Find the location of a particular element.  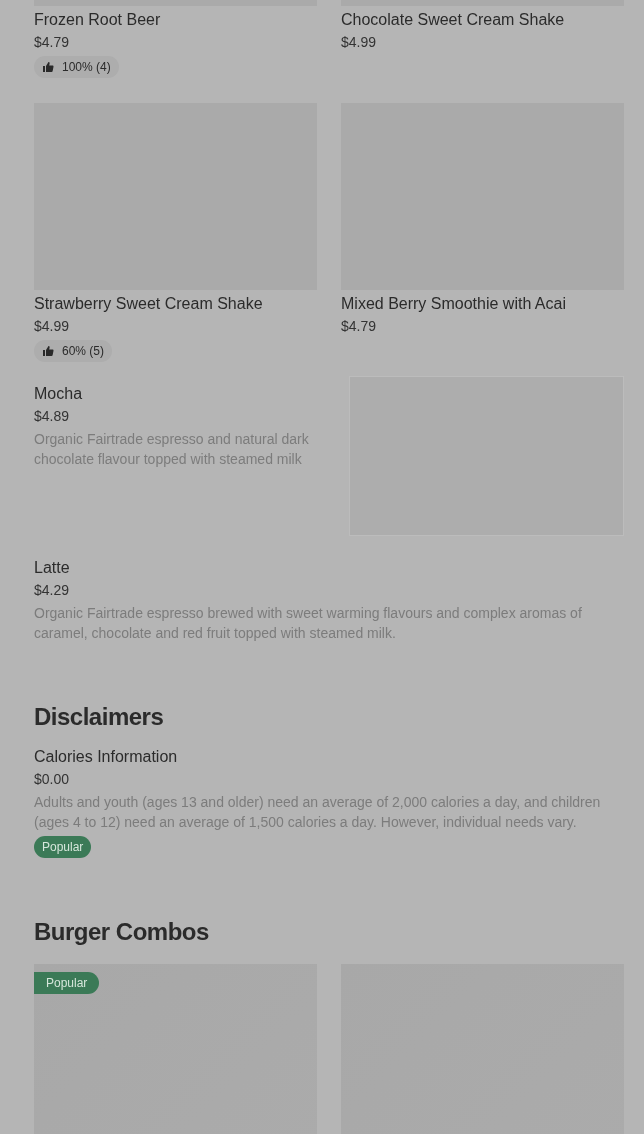

item-description: Organic Fairtrade espresso and natural dark chocolate flavour topped with steamed milk is located at coordinates (172, 449).